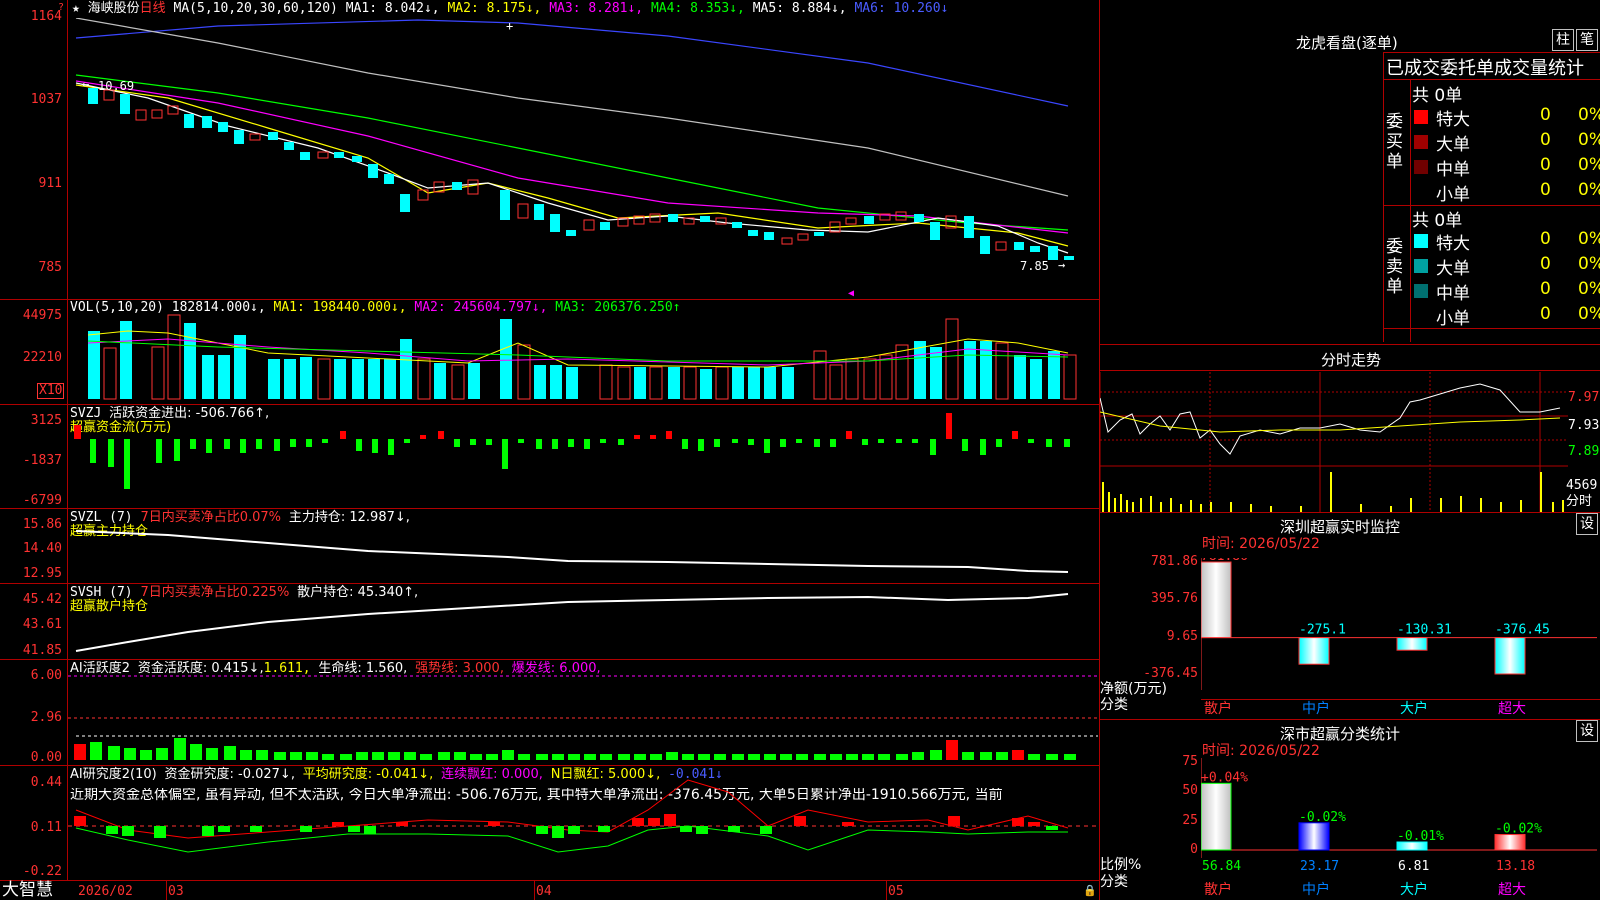 The image size is (1600, 900). Describe the element at coordinates (42, 573) in the screenshot. I see `svzl-axis-3: 12.95` at that location.